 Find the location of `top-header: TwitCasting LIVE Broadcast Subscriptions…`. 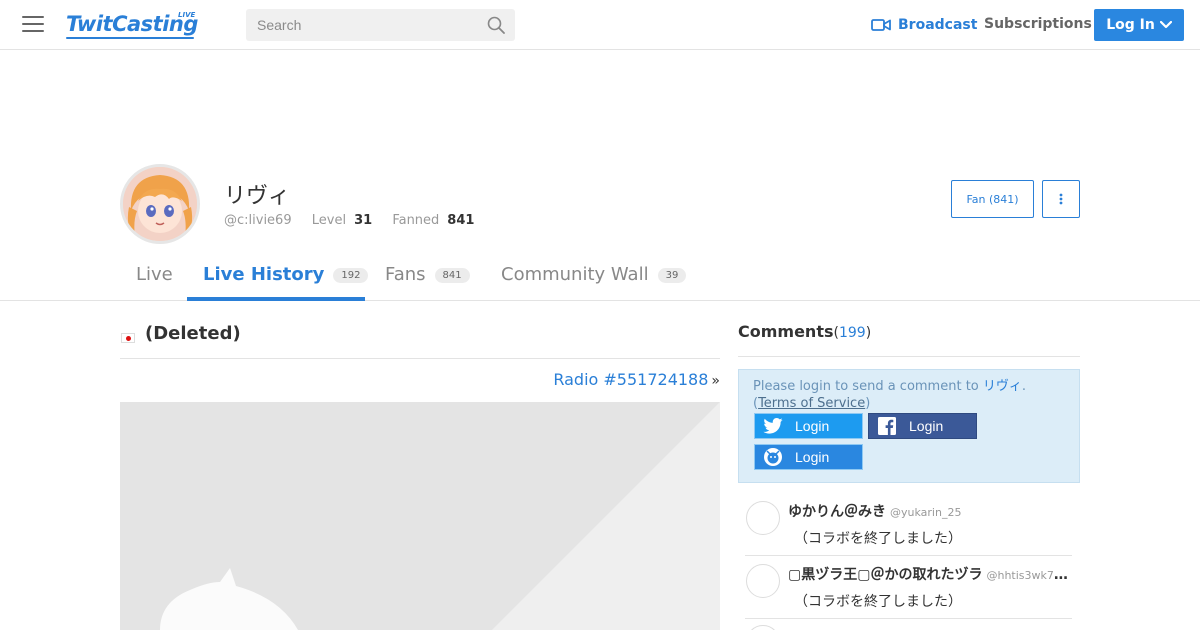

top-header: TwitCasting LIVE Broadcast Subscriptions… is located at coordinates (600, 25).